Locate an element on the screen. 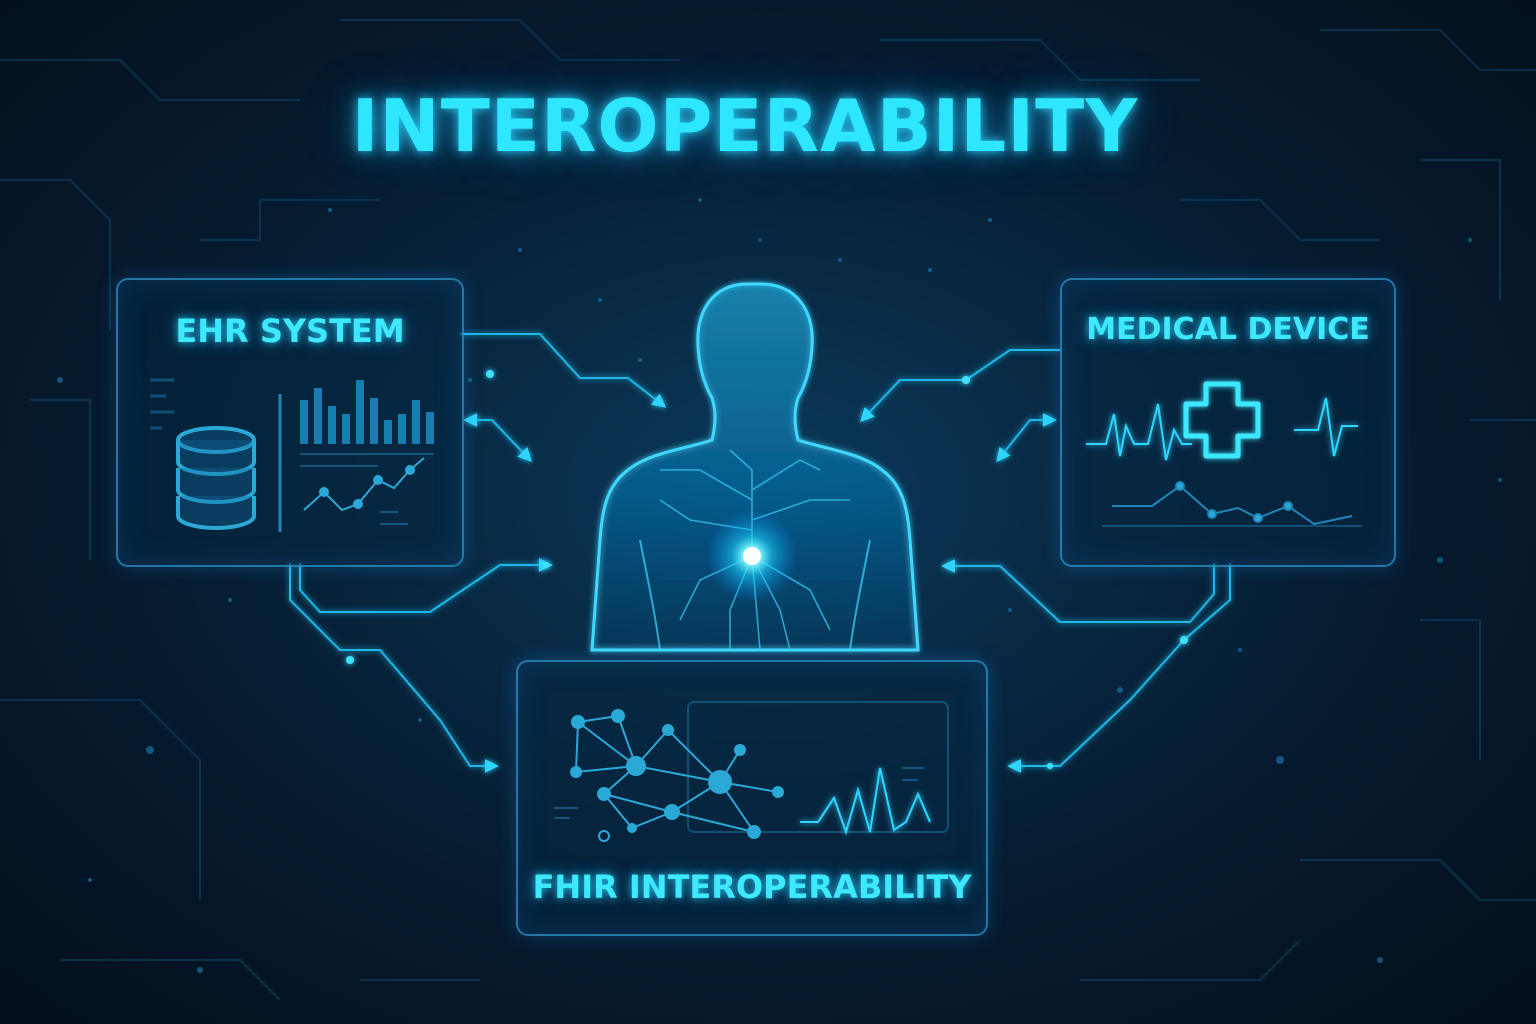 The width and height of the screenshot is (1536, 1024). database-icon is located at coordinates (216, 478).